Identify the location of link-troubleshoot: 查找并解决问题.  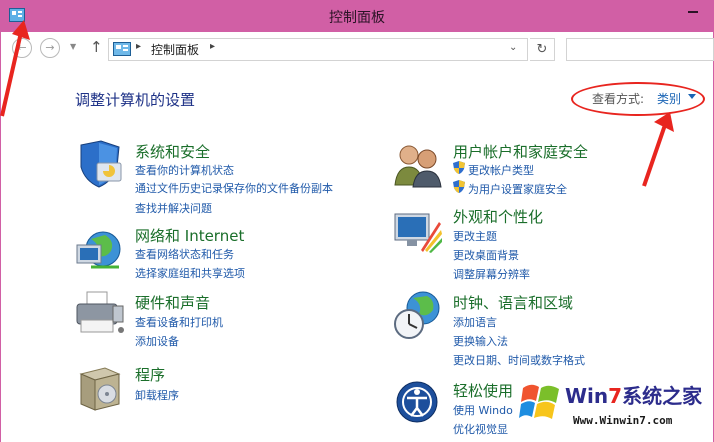
(173, 208).